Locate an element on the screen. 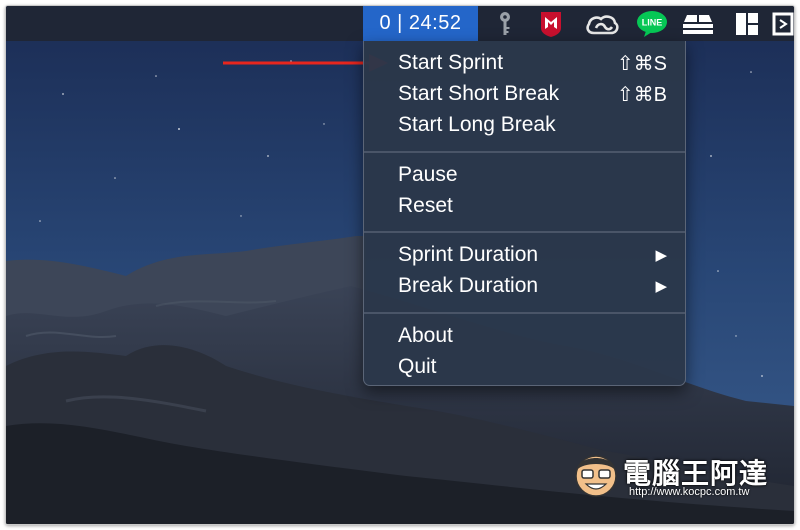 The image size is (800, 530). menu-item-label: About is located at coordinates (425, 335).